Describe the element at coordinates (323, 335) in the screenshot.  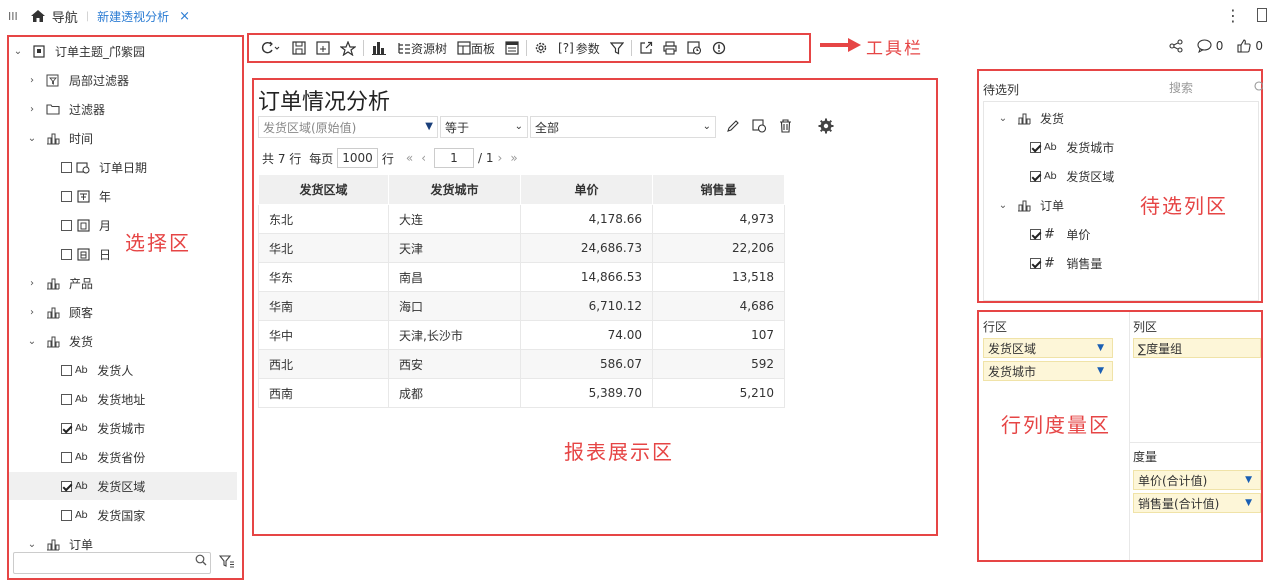
I see `table-cell: 华中` at that location.